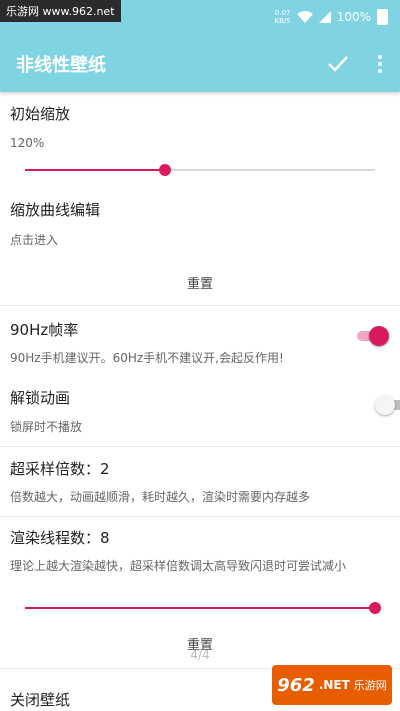  Describe the element at coordinates (178, 566) in the screenshot. I see `render-threads-subtitle: 理论上越大渲染越快，超采样倍数调太高导致闪退时可尝试减小` at that location.